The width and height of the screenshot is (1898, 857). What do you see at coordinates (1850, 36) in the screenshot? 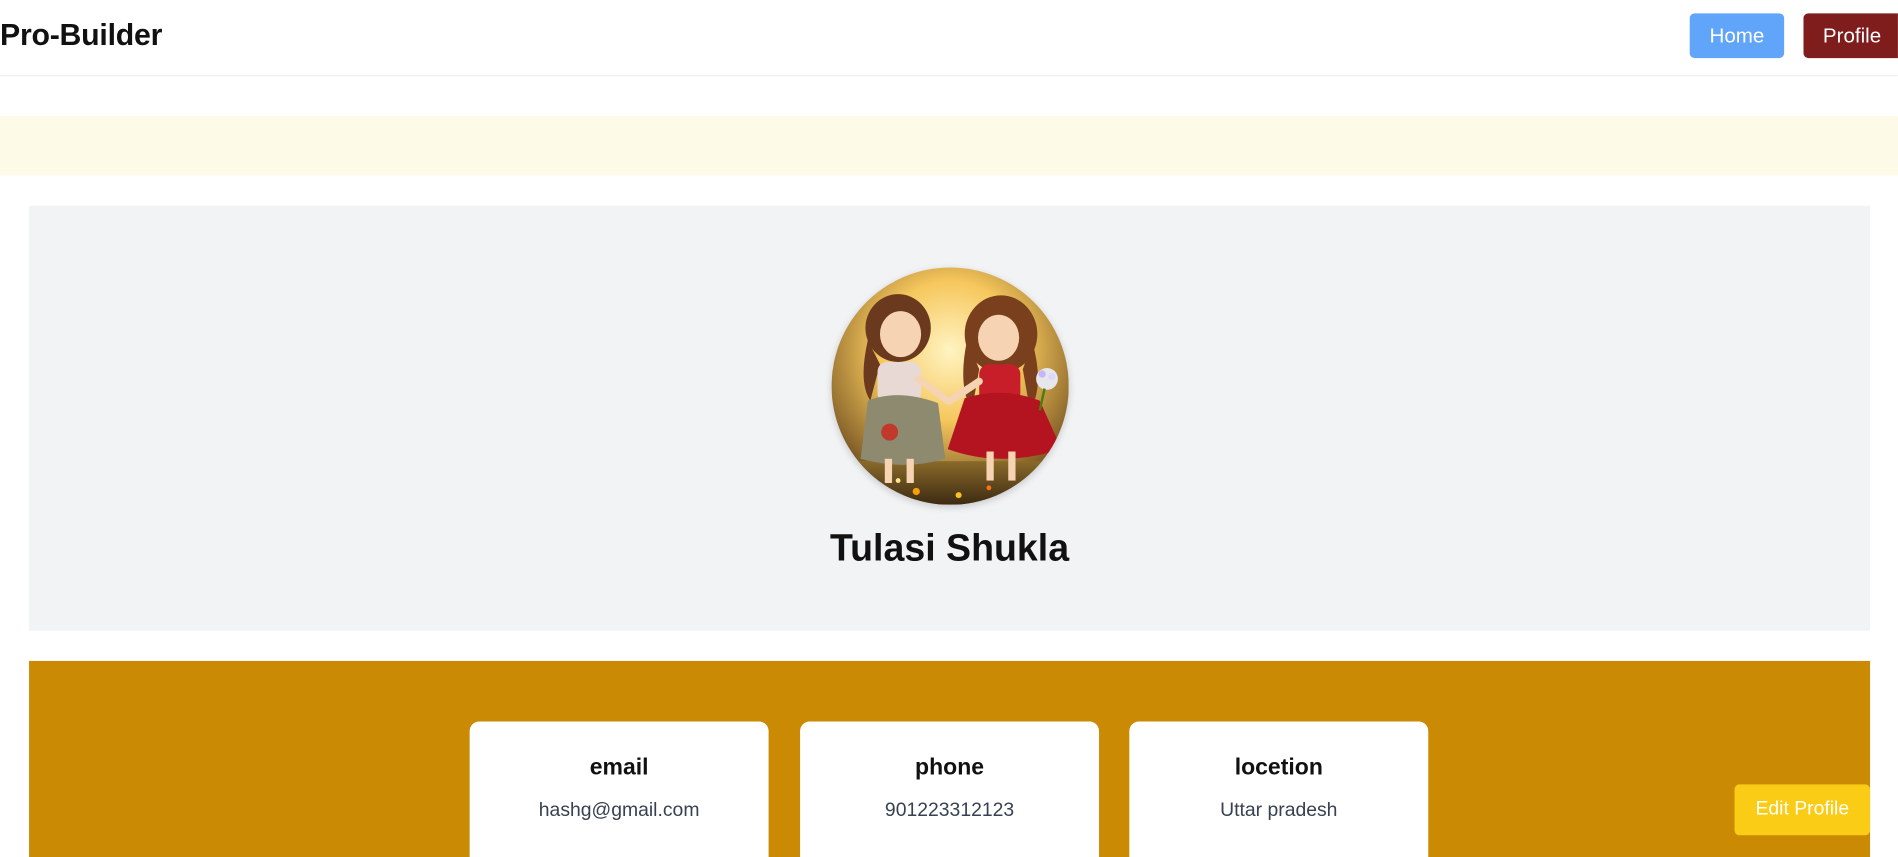
I see `profile-button: Profile` at bounding box center [1850, 36].